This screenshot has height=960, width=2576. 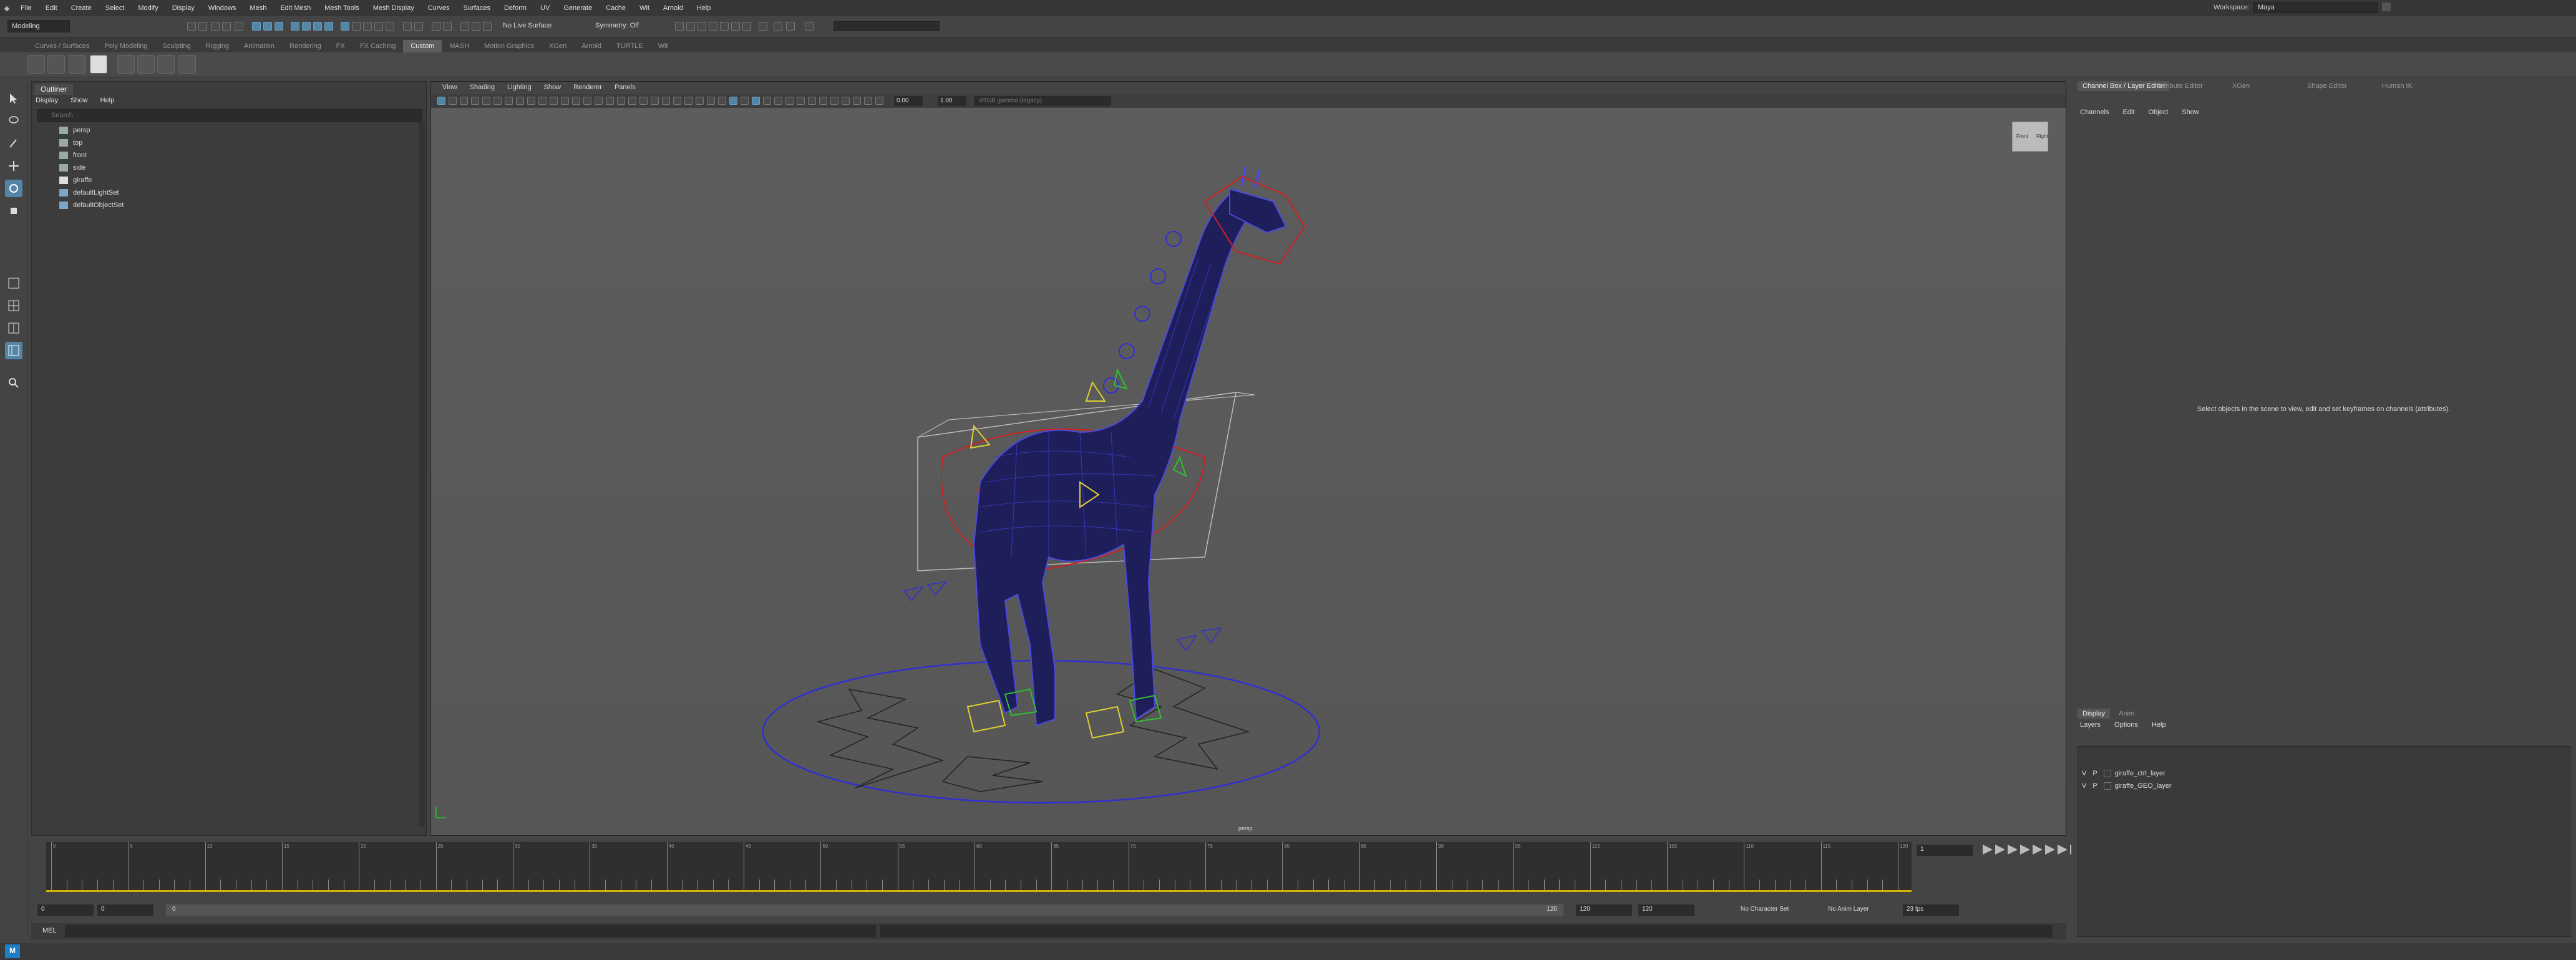 I want to click on viewport-tool-7-icon, so click(x=520, y=101).